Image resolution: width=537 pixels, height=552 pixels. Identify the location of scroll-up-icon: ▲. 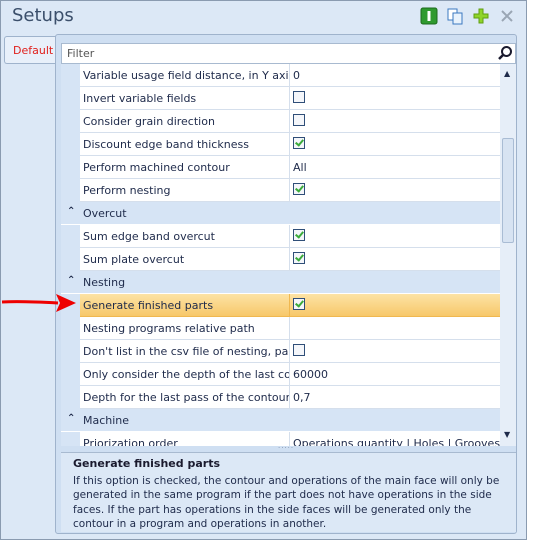
(507, 73).